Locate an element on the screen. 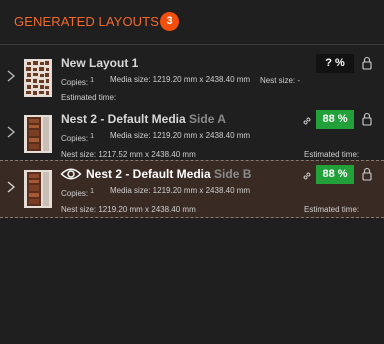 Image resolution: width=384 pixels, height=344 pixels. layout-title: Nest 2 - Default Media Side A is located at coordinates (143, 119).